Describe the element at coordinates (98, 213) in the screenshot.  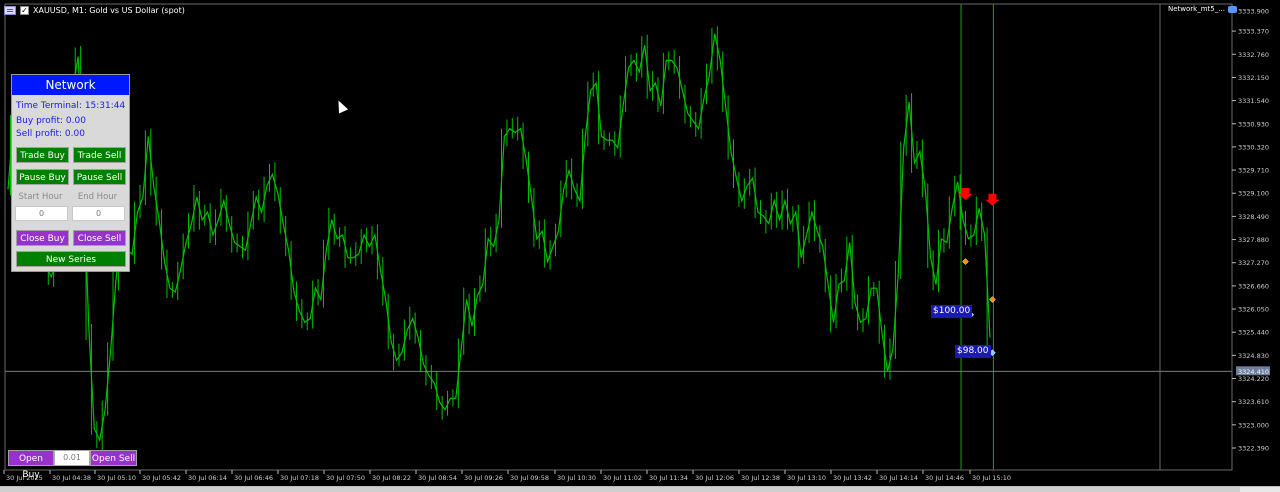
I see `end-hour-input: 0` at that location.